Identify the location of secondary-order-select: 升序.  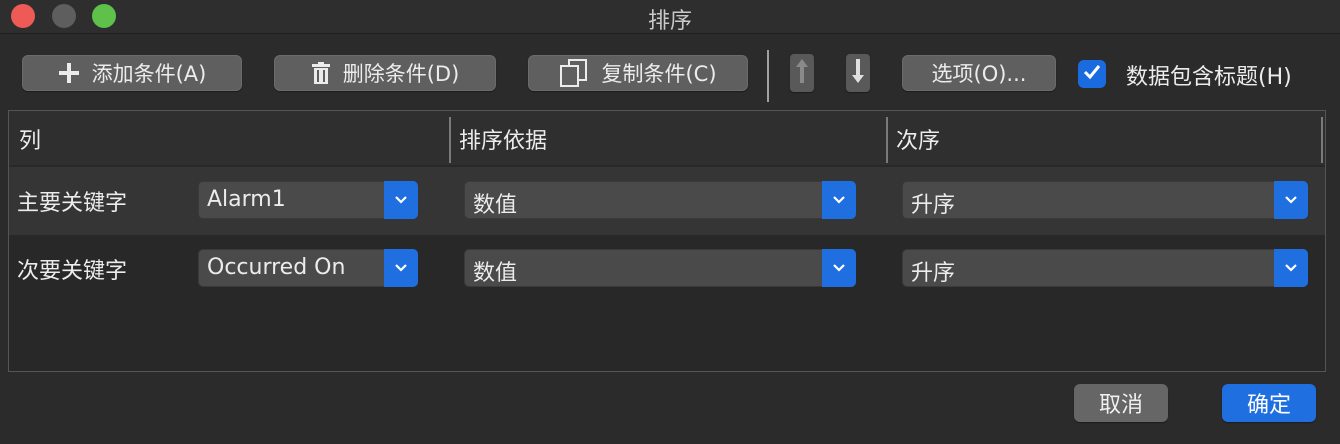
(1105, 268).